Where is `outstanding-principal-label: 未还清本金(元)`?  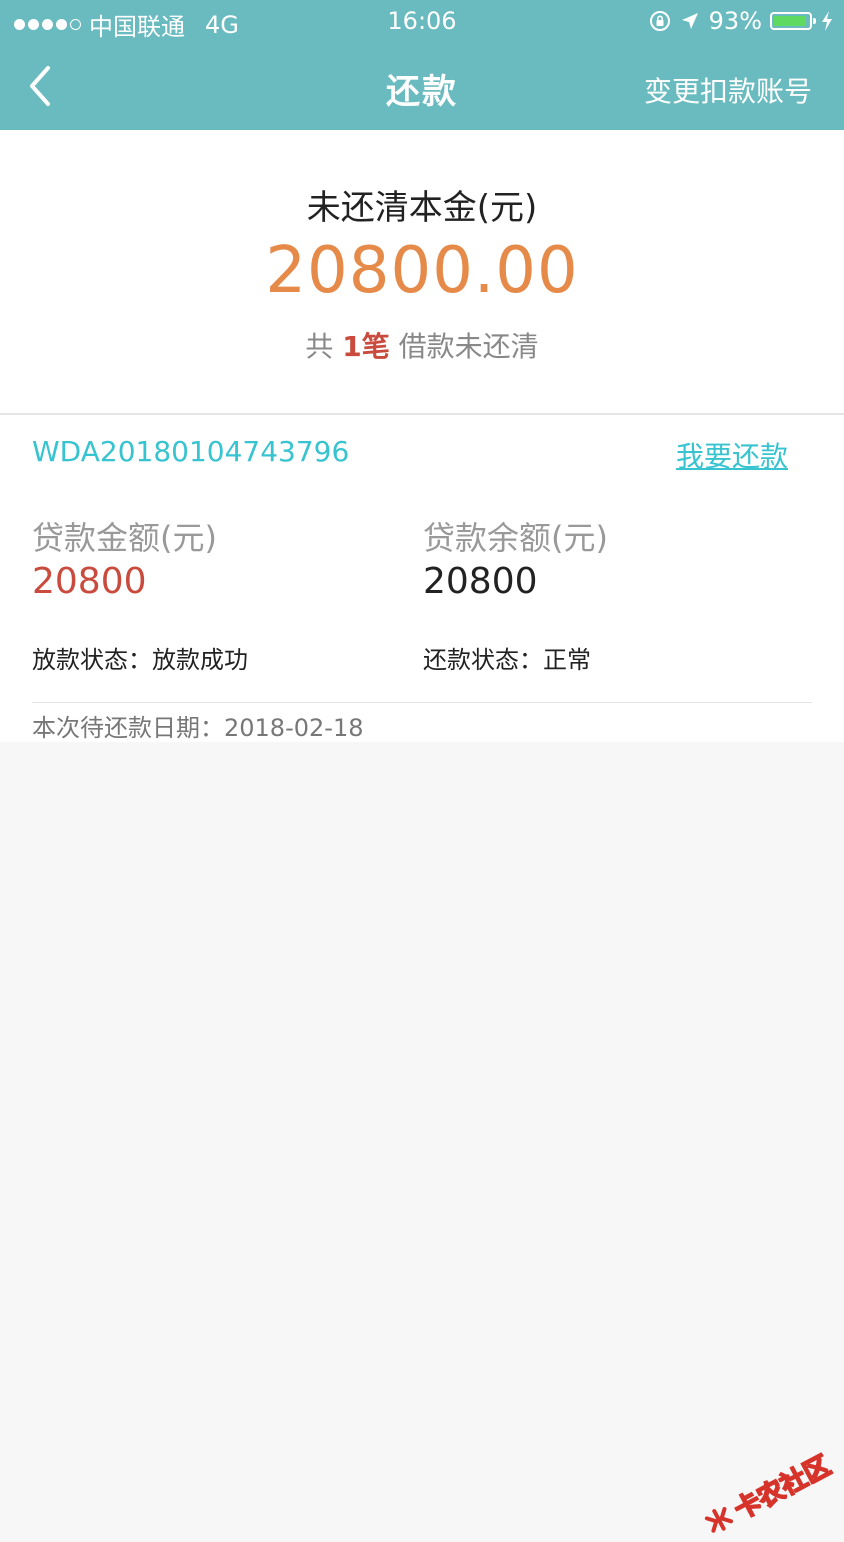 outstanding-principal-label: 未还清本金(元) is located at coordinates (422, 208).